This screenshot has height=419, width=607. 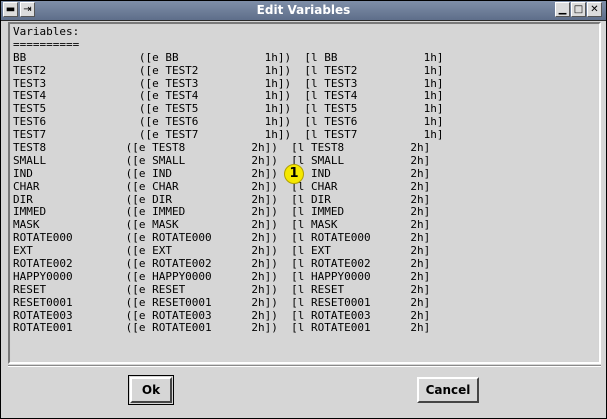 I want to click on variable-line: BB ([e BB 1h]) [l BB 1h], so click(x=228, y=57).